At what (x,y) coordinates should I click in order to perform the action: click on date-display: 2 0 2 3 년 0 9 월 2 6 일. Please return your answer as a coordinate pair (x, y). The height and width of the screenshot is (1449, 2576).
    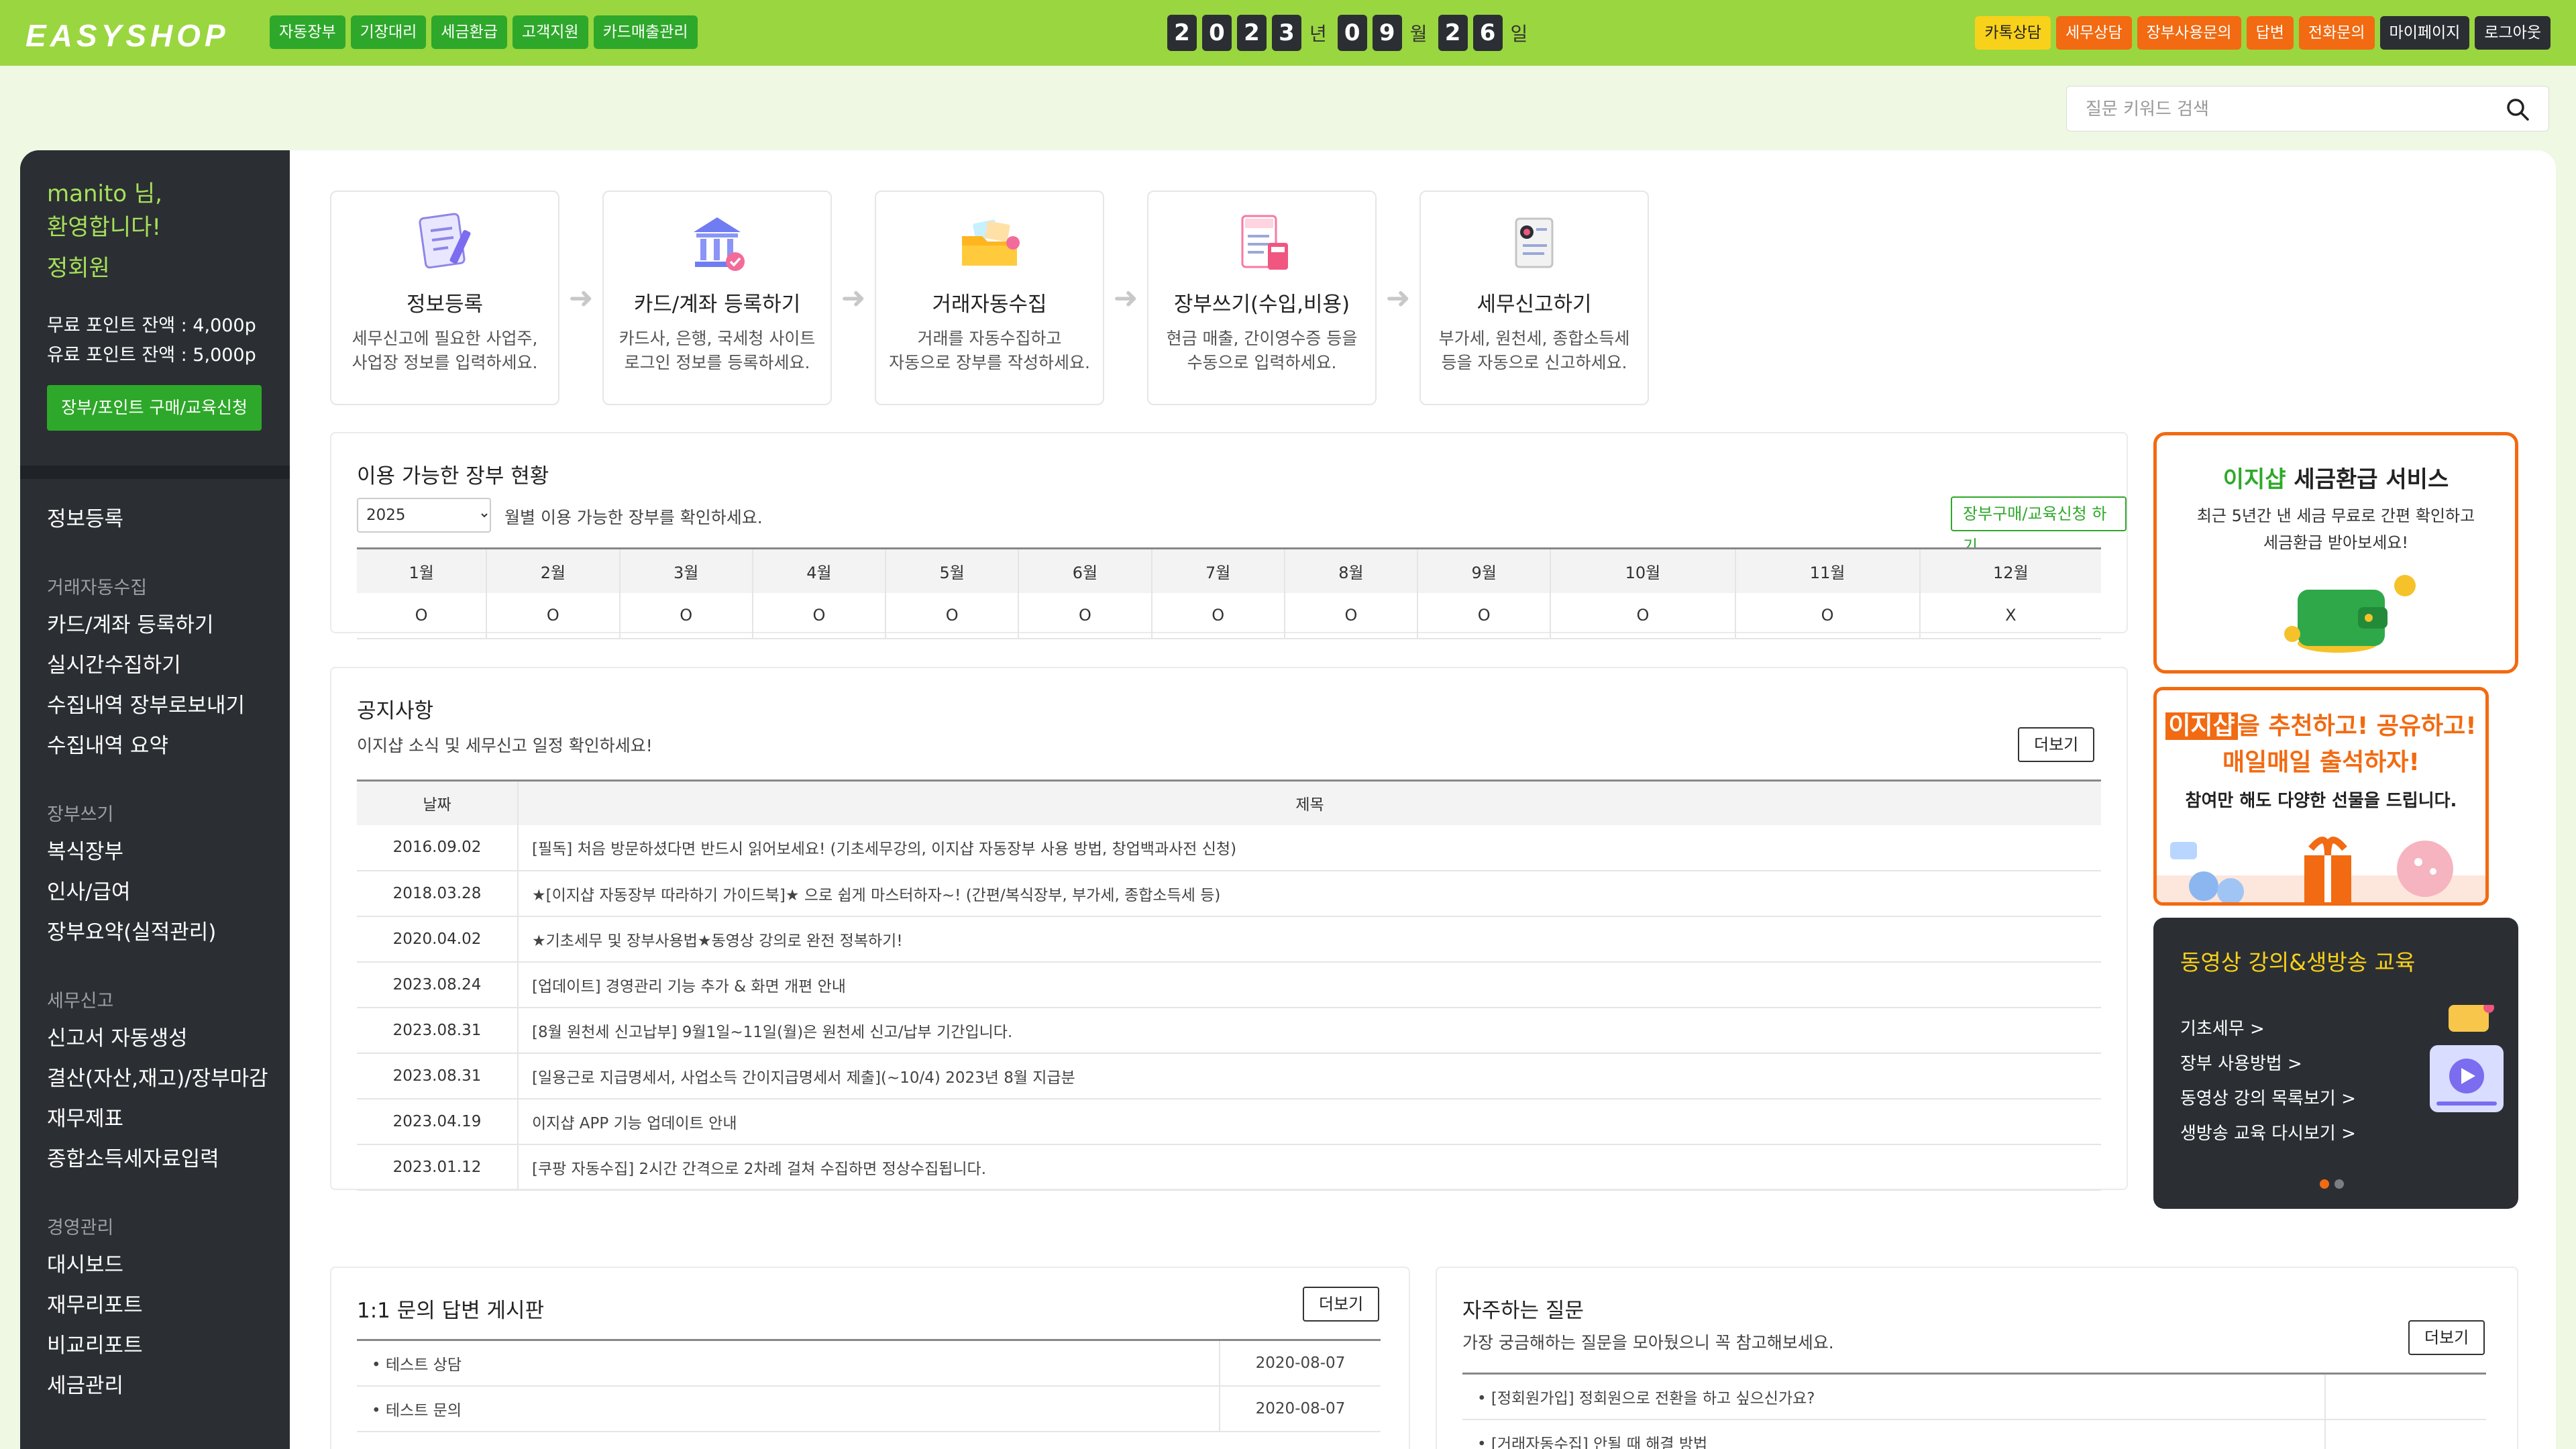
    Looking at the image, I should click on (1350, 33).